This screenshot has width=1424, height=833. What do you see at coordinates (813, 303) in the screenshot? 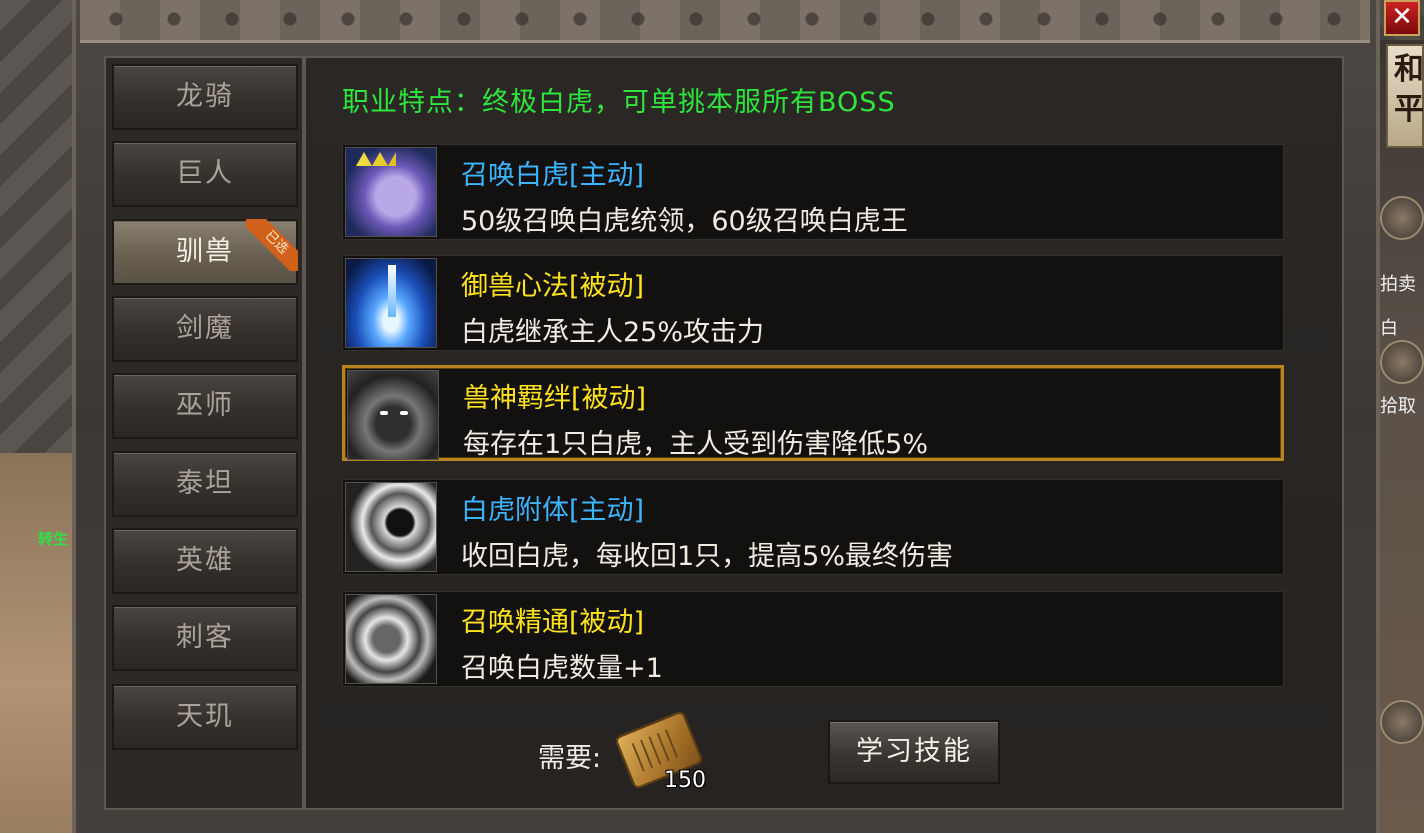
I see `skill-row-beast-mind: 御兽心法[被动] 白虎继承主人25%攻击力` at bounding box center [813, 303].